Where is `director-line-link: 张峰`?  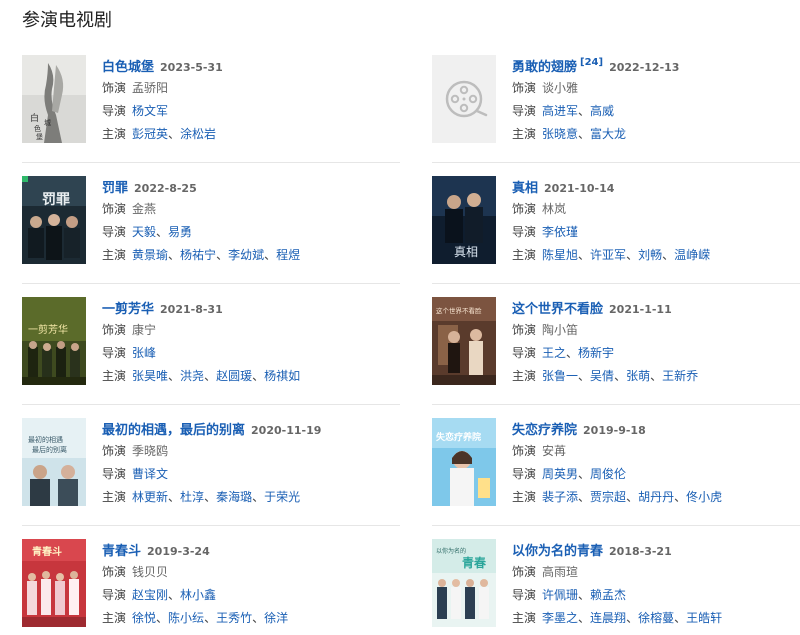 director-line-link: 张峰 is located at coordinates (144, 353).